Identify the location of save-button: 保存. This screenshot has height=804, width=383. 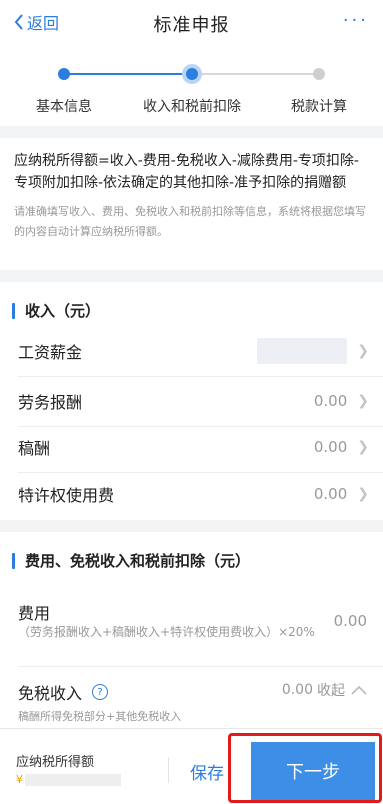
(207, 771).